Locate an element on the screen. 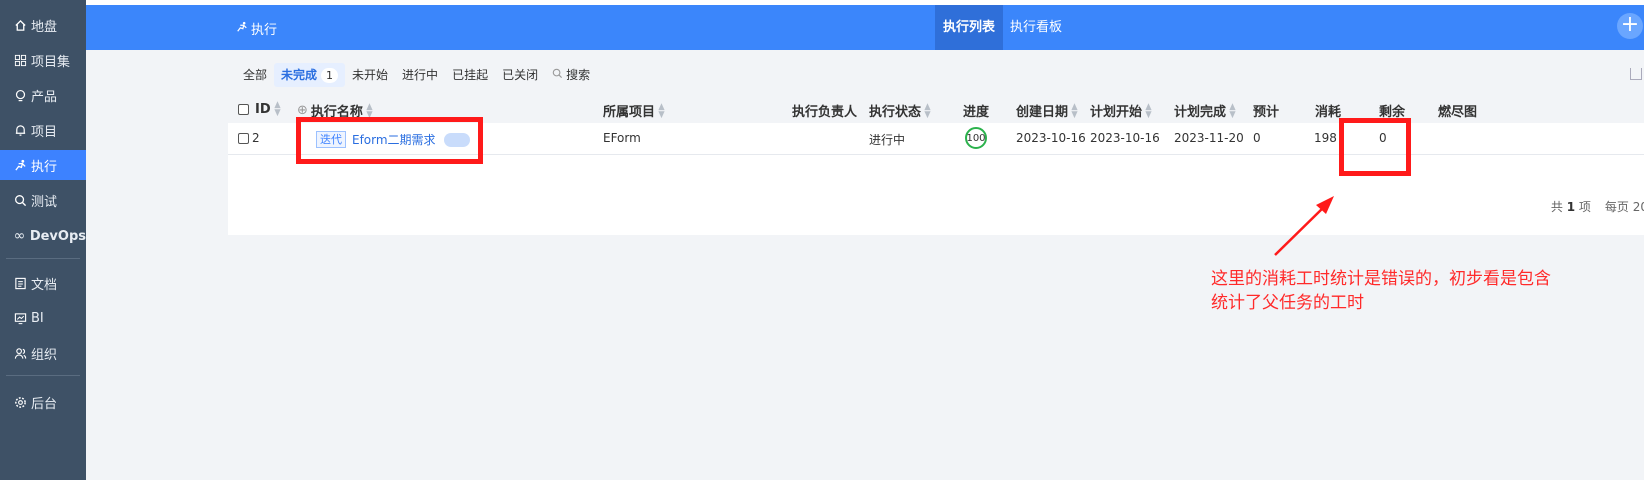  sidebar-item-label: BI is located at coordinates (37, 318).